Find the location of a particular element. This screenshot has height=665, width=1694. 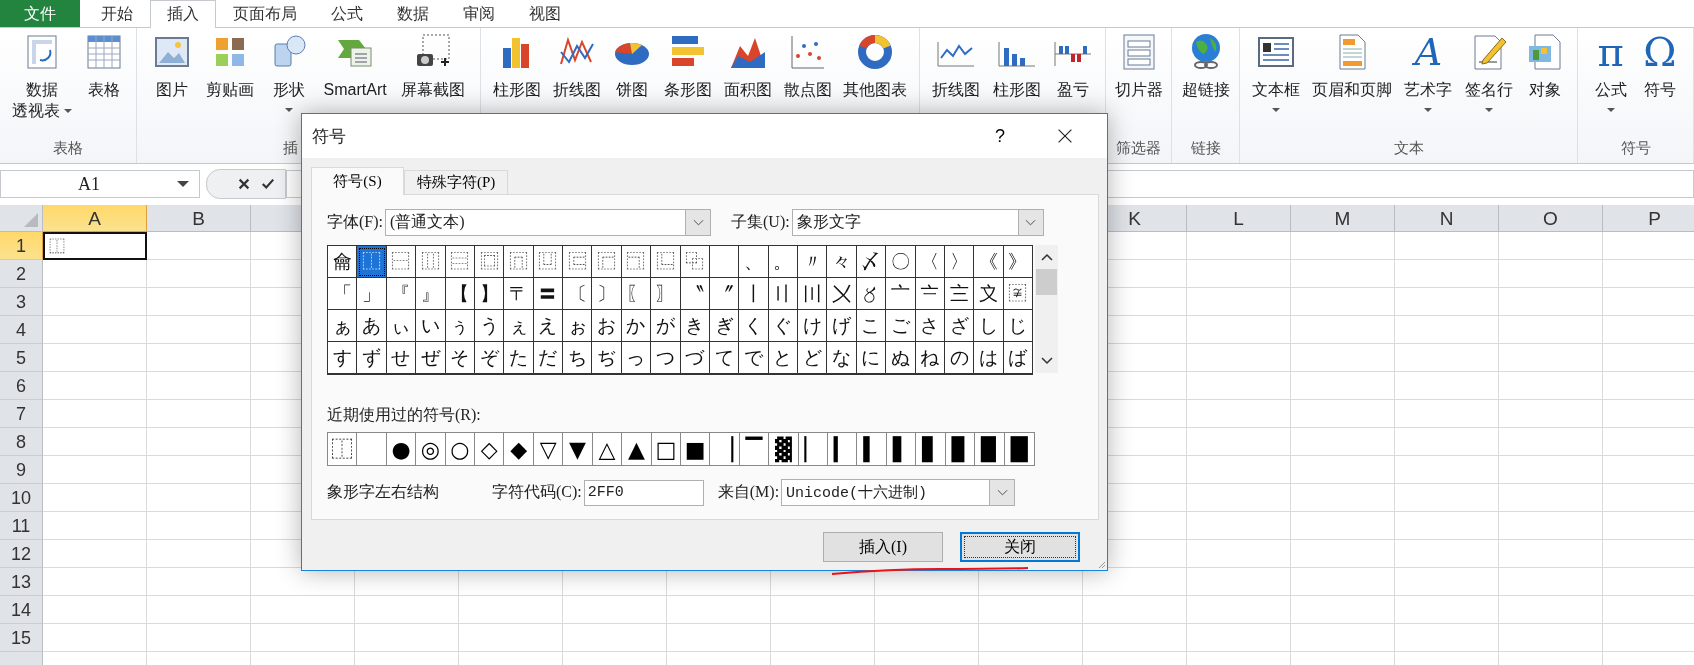

character-name: 象形字左右结构 is located at coordinates (383, 492).